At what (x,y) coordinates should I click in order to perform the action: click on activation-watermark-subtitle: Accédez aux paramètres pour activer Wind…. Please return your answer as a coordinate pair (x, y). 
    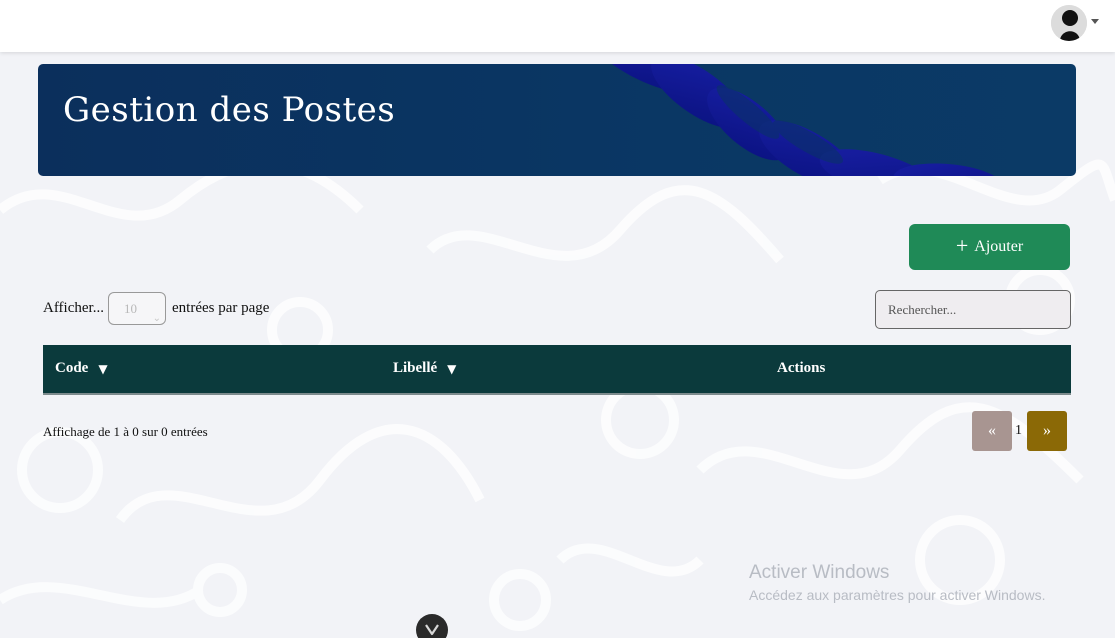
    Looking at the image, I should click on (897, 595).